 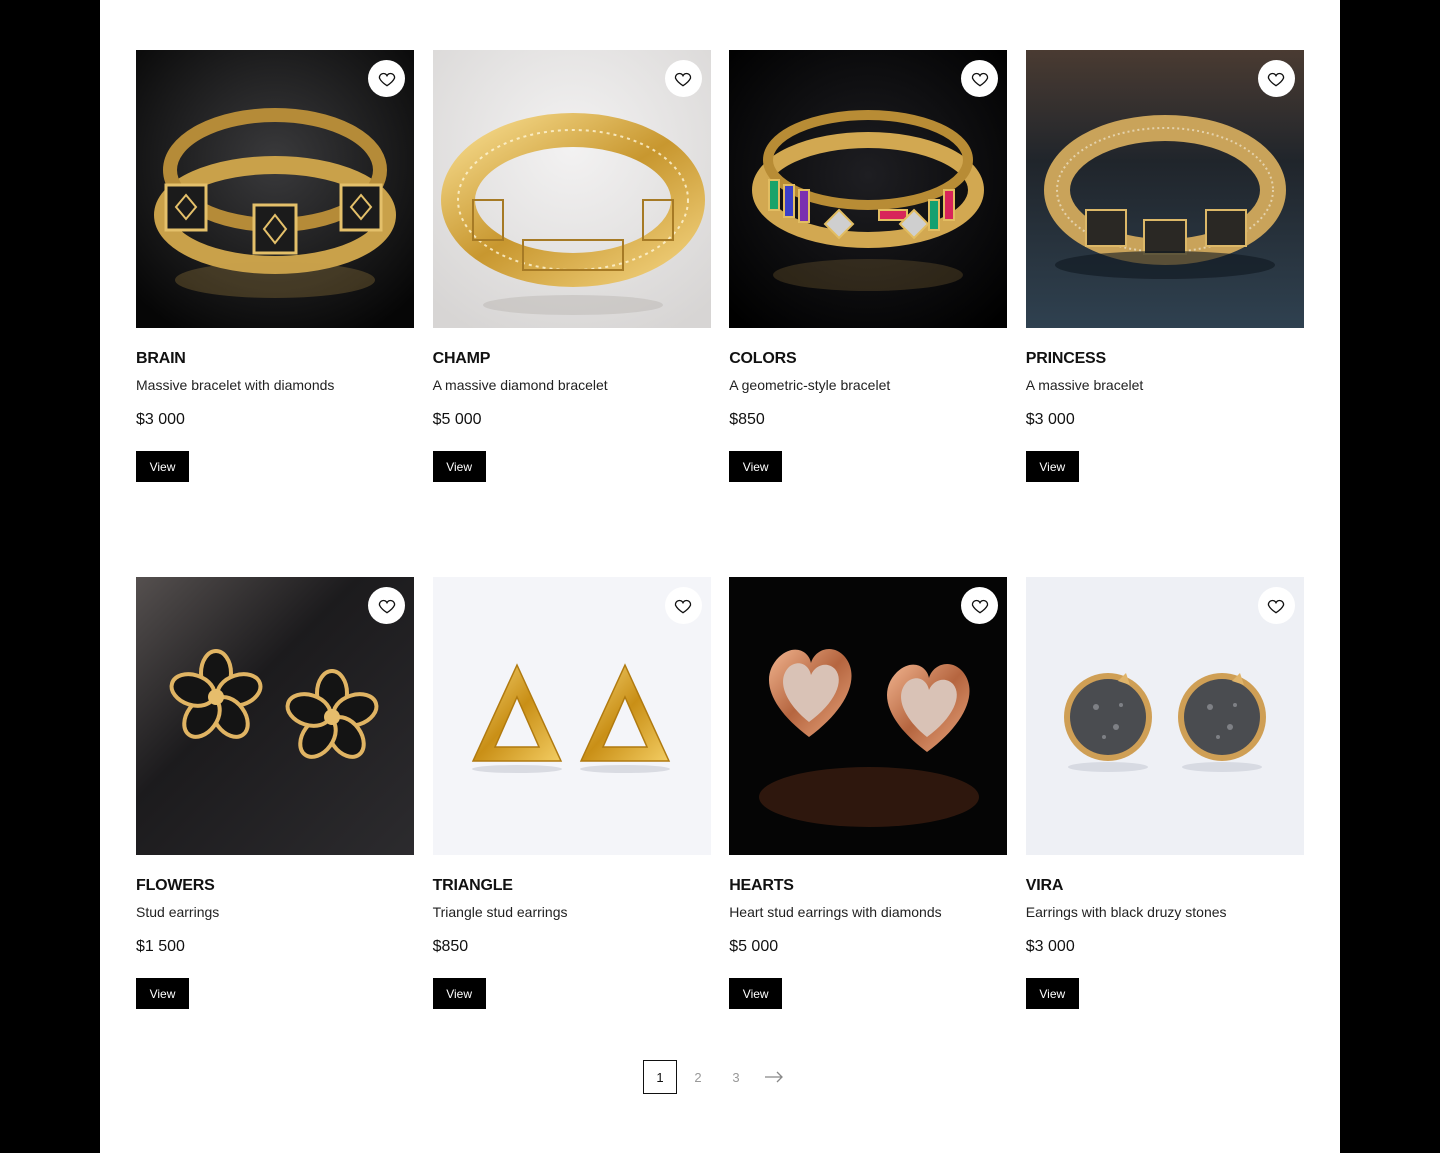 I want to click on product-description: Earrings with black druzy stones, so click(x=1126, y=912).